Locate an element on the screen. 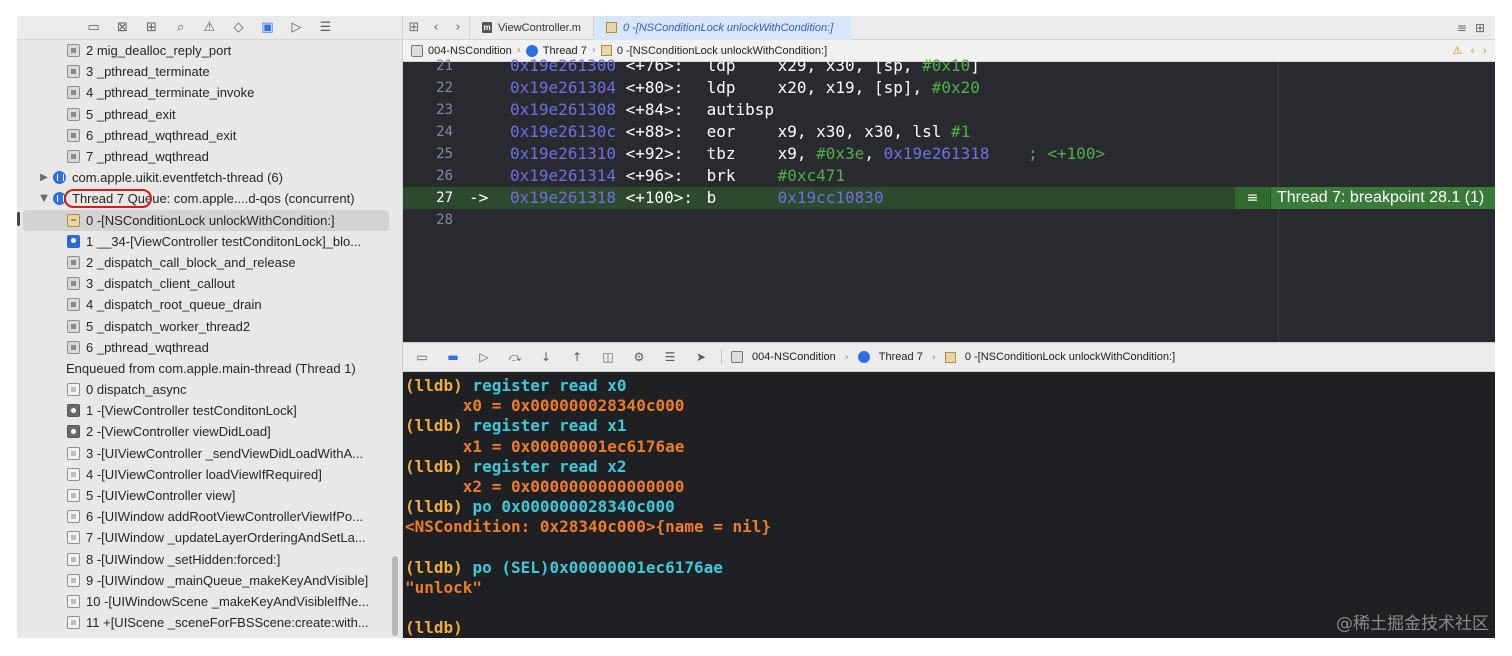 This screenshot has height=656, width=1512. memory-graph-icon: ⚙ is located at coordinates (639, 357).